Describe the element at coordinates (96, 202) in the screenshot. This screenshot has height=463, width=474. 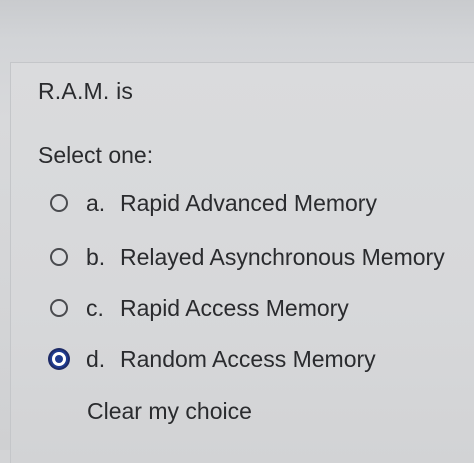
I see `option-letter-a: a.` at that location.